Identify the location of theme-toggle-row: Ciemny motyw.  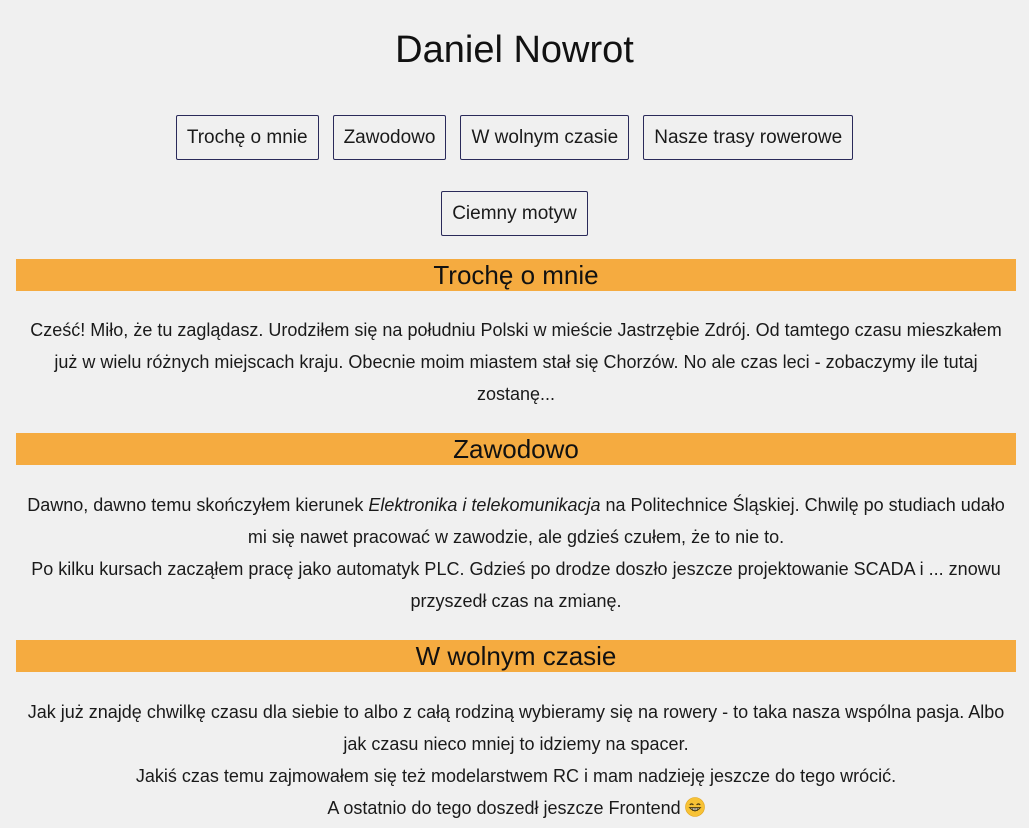
(514, 213).